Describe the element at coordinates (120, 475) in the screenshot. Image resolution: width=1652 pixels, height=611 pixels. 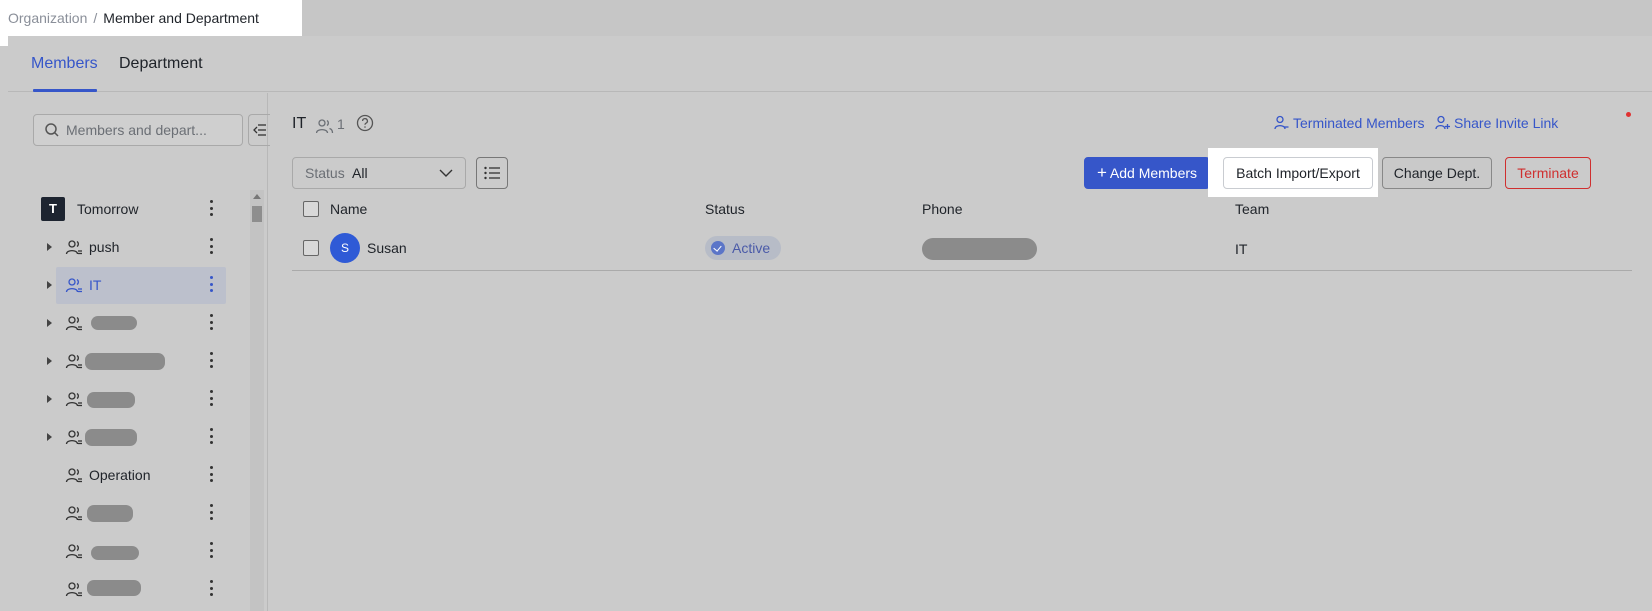
I see `tree-item-label: Operation` at that location.